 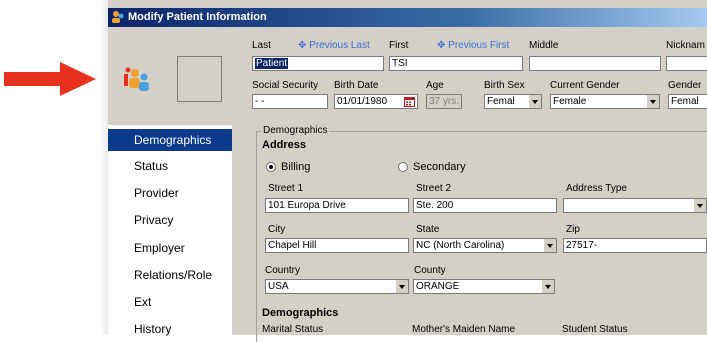 I want to click on calendar-icon, so click(x=409, y=101).